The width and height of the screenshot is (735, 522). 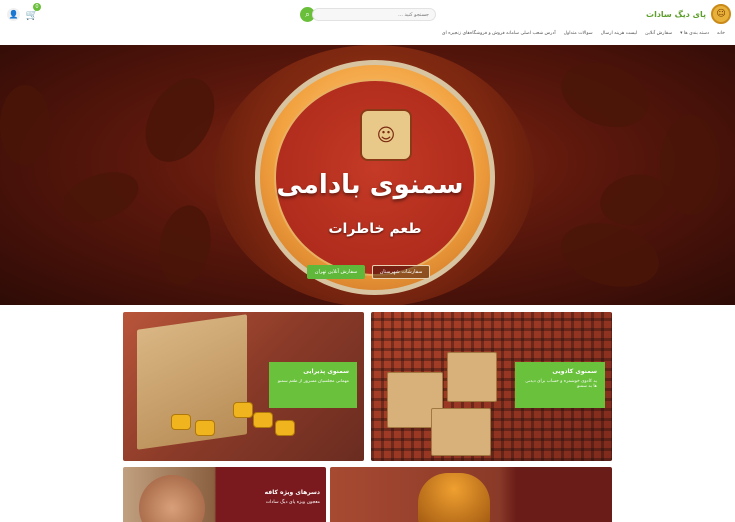 What do you see at coordinates (292, 502) in the screenshot?
I see `card-subtitle: معجون ویژه پای دیگ سادات` at bounding box center [292, 502].